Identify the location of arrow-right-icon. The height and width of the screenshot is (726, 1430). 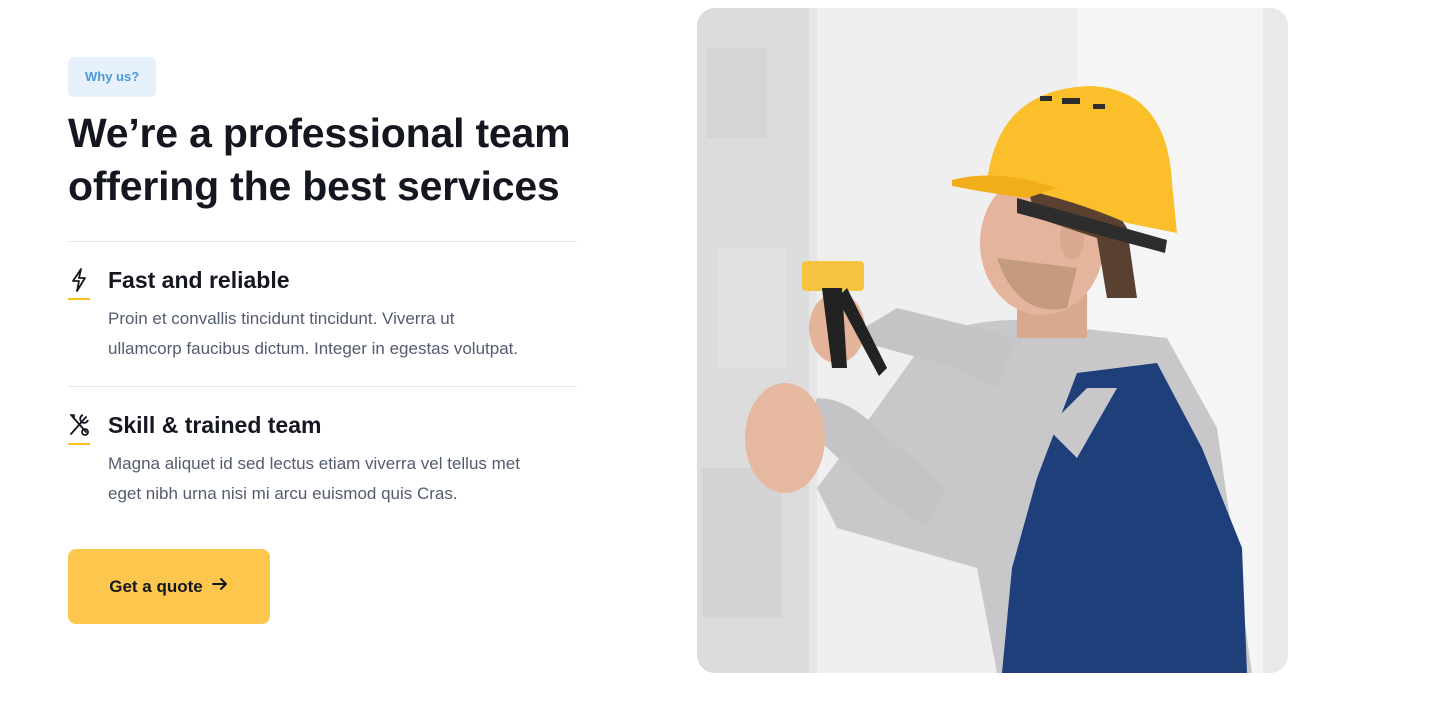
(220, 586).